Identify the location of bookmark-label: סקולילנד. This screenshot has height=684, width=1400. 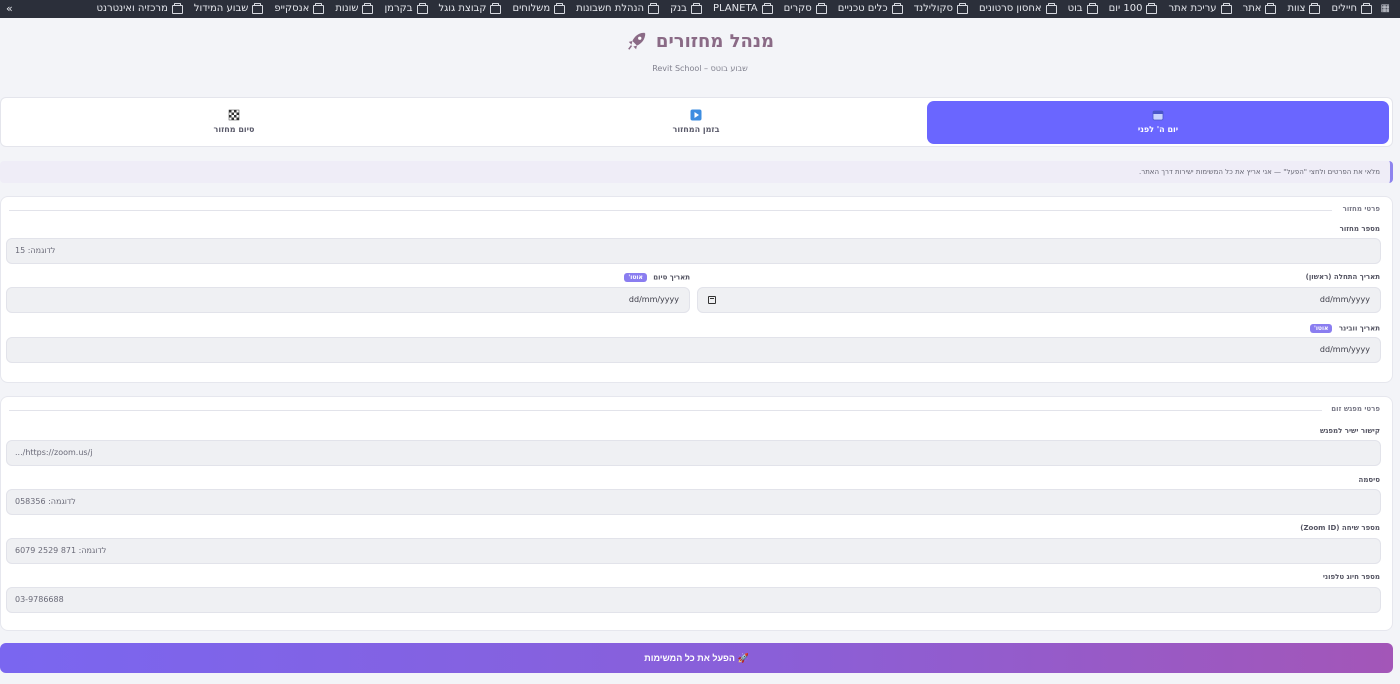
(933, 8).